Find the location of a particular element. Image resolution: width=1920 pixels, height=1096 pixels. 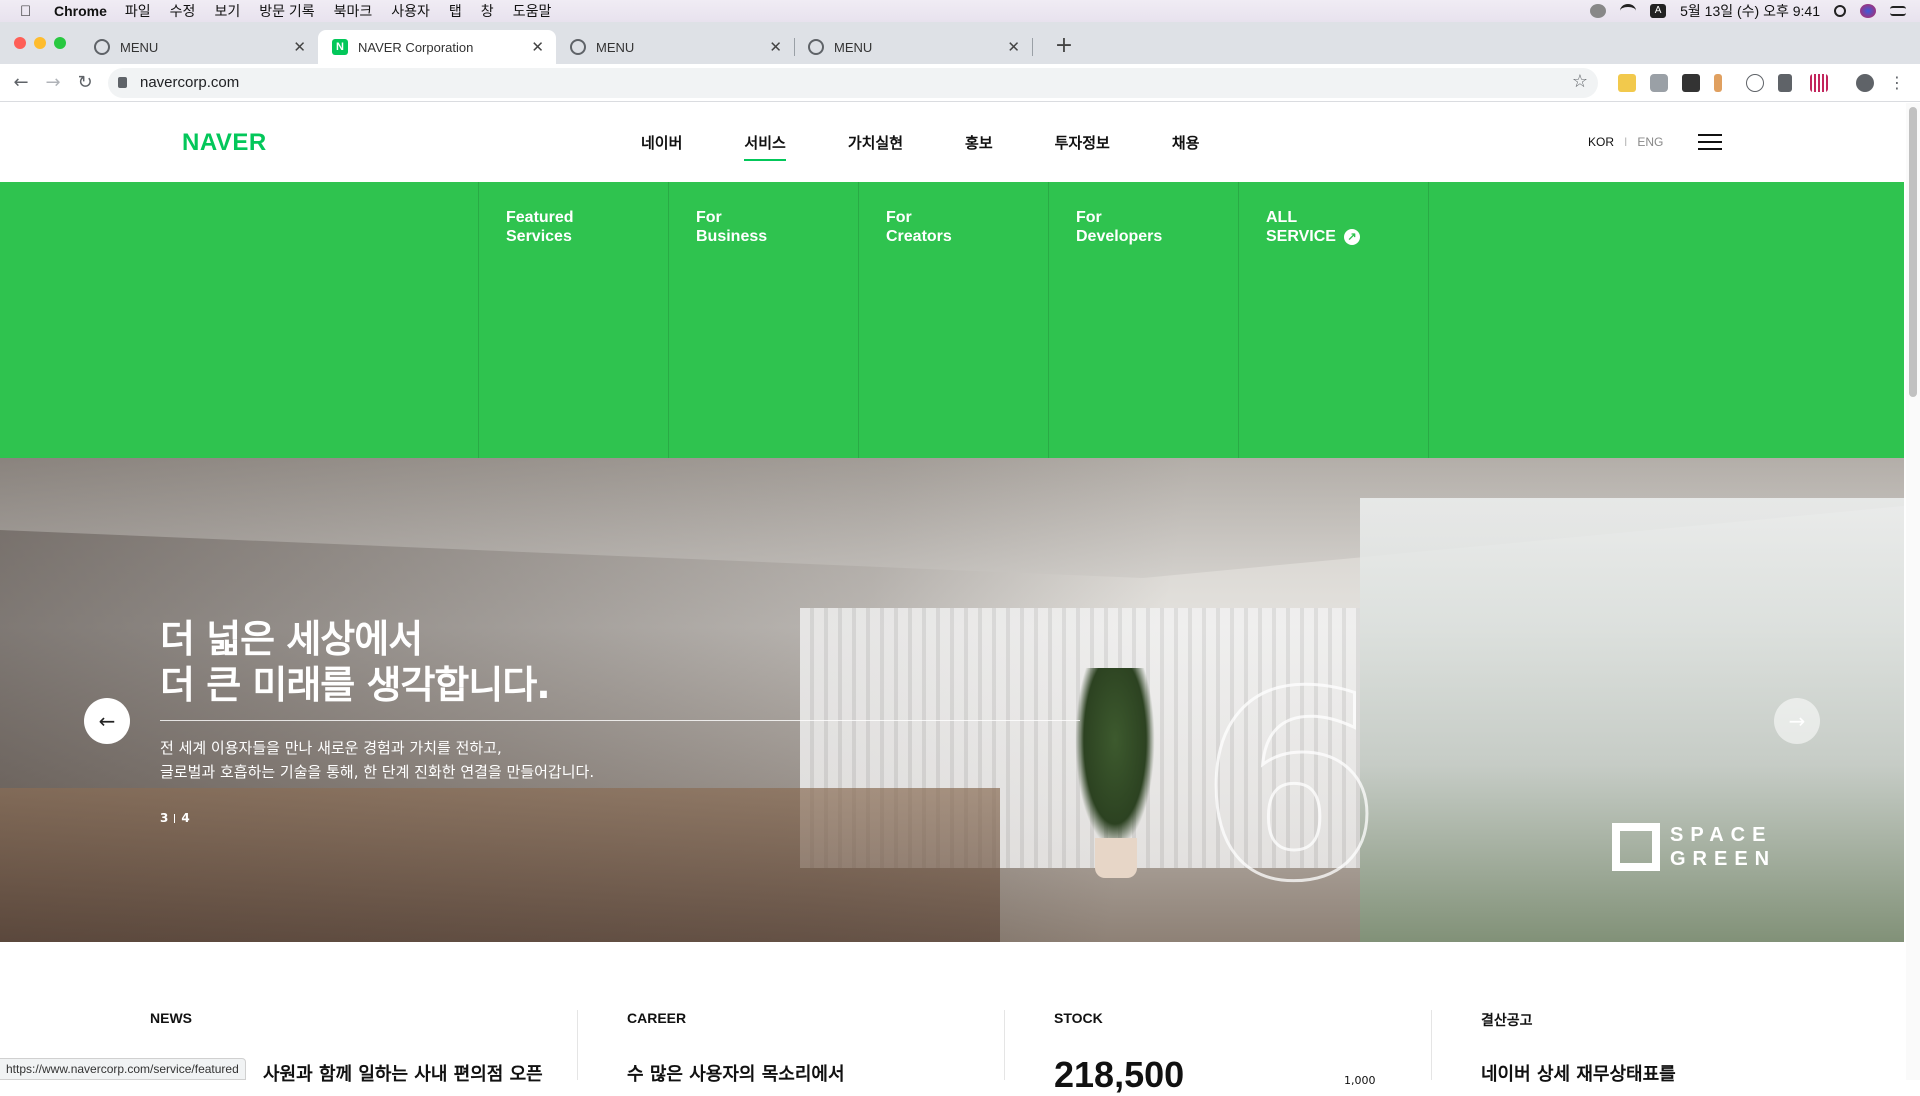

menu-view: 보기 is located at coordinates (227, 11).